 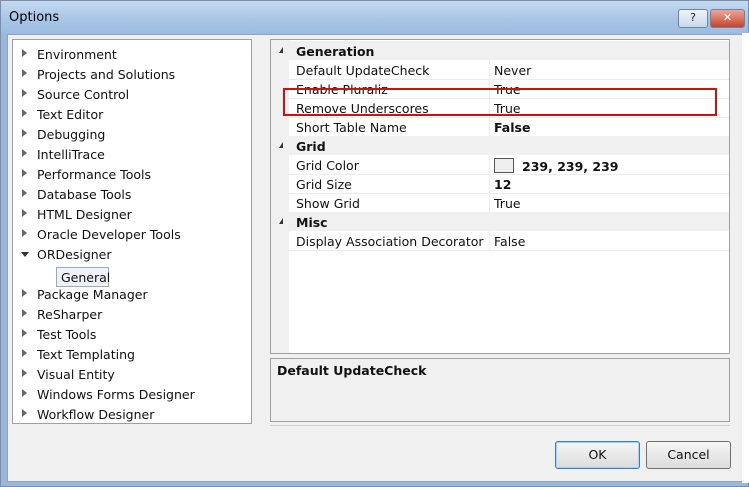 I want to click on cancel-button: Cancel, so click(x=688, y=455).